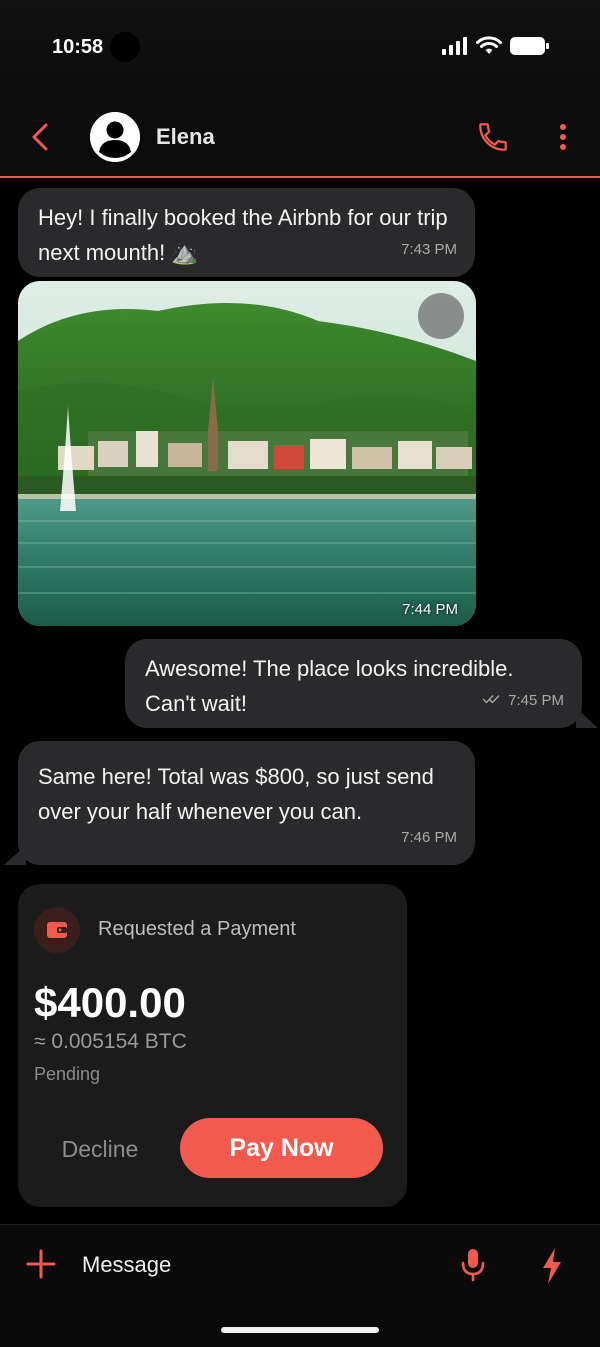 The width and height of the screenshot is (600, 1347). Describe the element at coordinates (300, 139) in the screenshot. I see `chat-header: Elena` at that location.